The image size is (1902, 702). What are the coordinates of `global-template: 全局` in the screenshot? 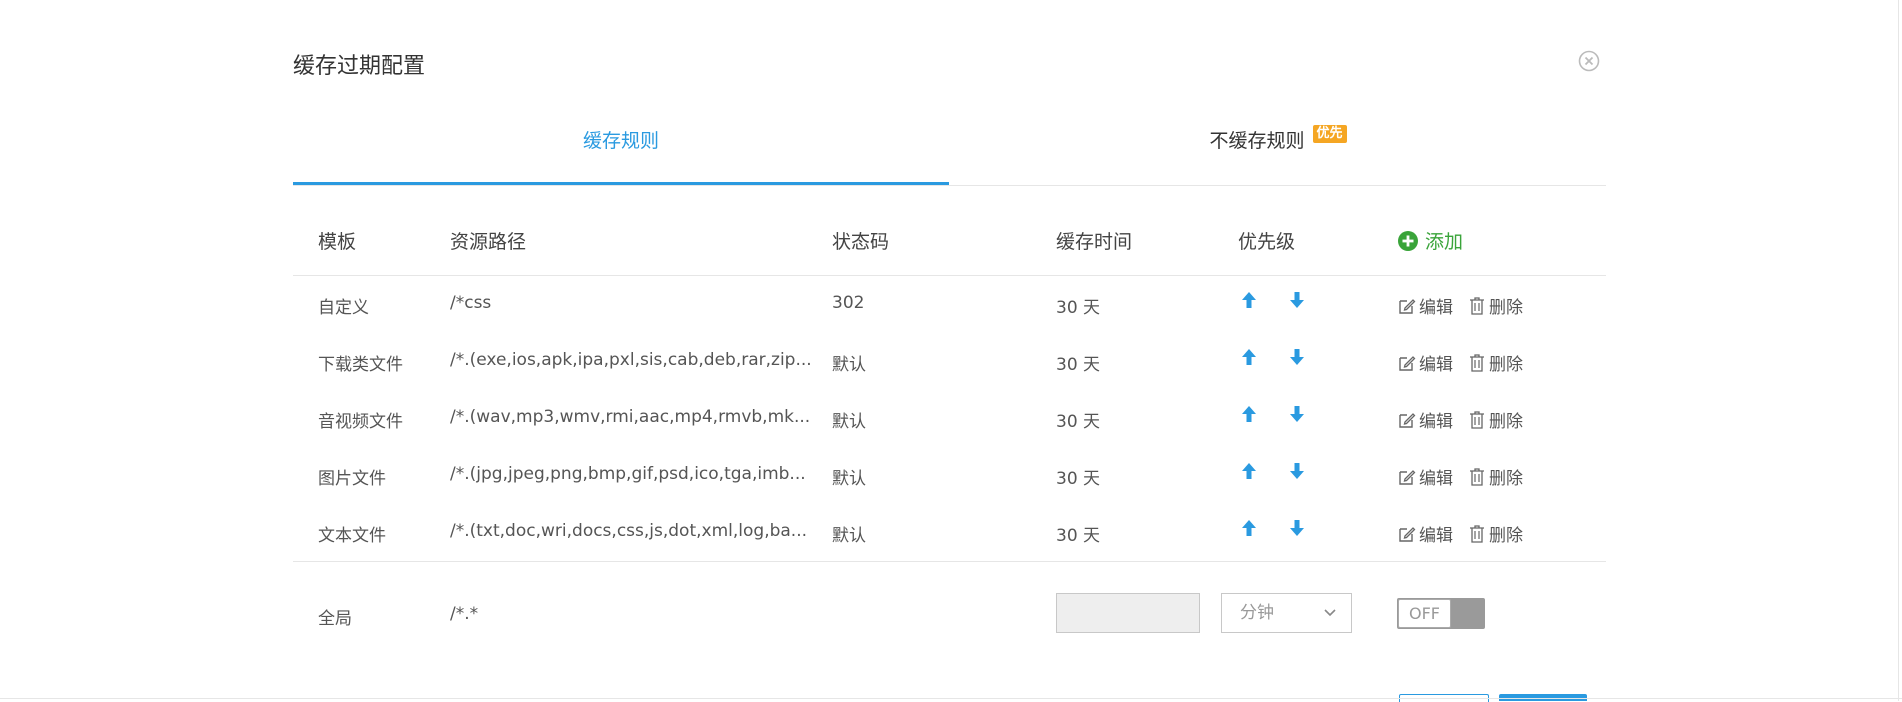 It's located at (335, 619).